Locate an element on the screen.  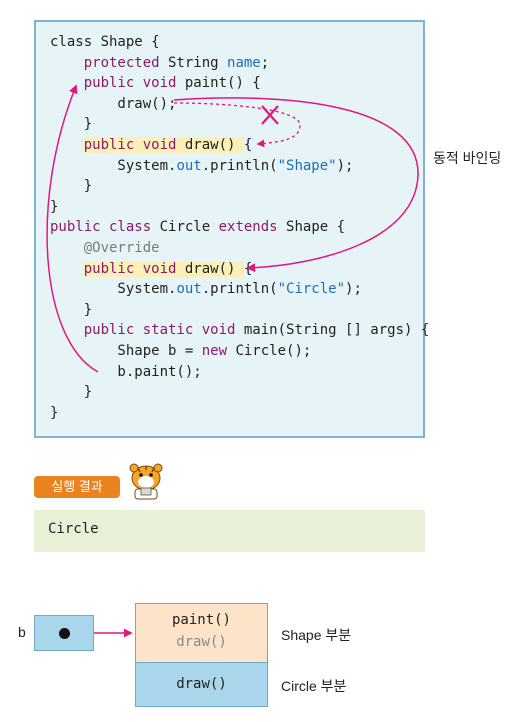
code-token: draw(); is located at coordinates (113, 103).